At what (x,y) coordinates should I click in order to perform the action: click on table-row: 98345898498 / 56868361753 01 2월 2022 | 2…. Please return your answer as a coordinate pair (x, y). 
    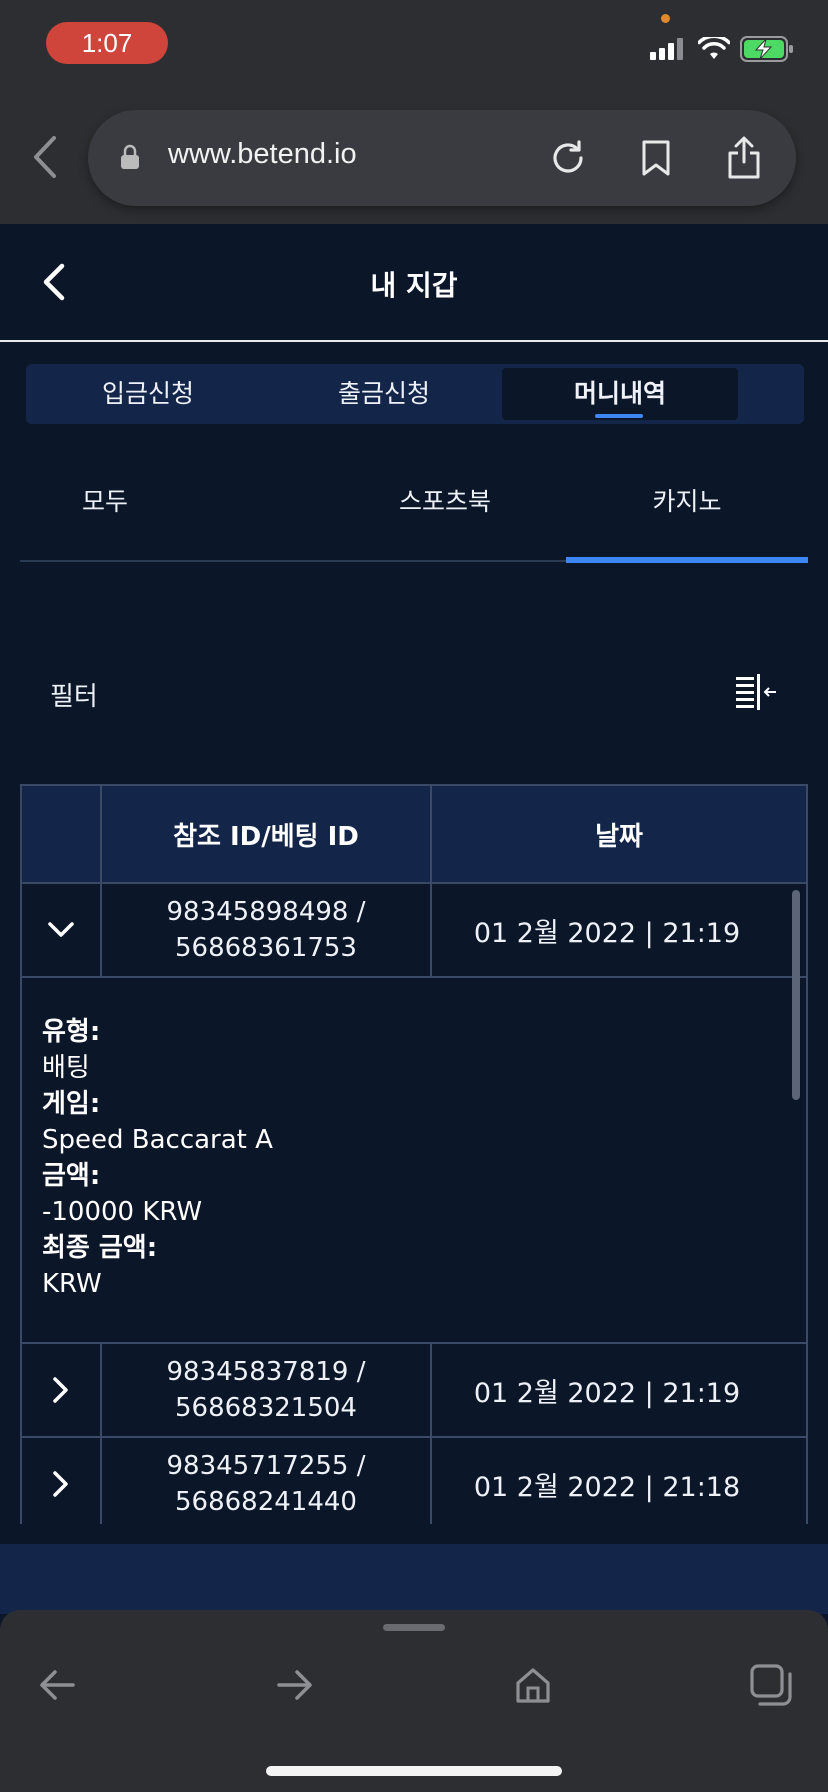
    Looking at the image, I should click on (414, 931).